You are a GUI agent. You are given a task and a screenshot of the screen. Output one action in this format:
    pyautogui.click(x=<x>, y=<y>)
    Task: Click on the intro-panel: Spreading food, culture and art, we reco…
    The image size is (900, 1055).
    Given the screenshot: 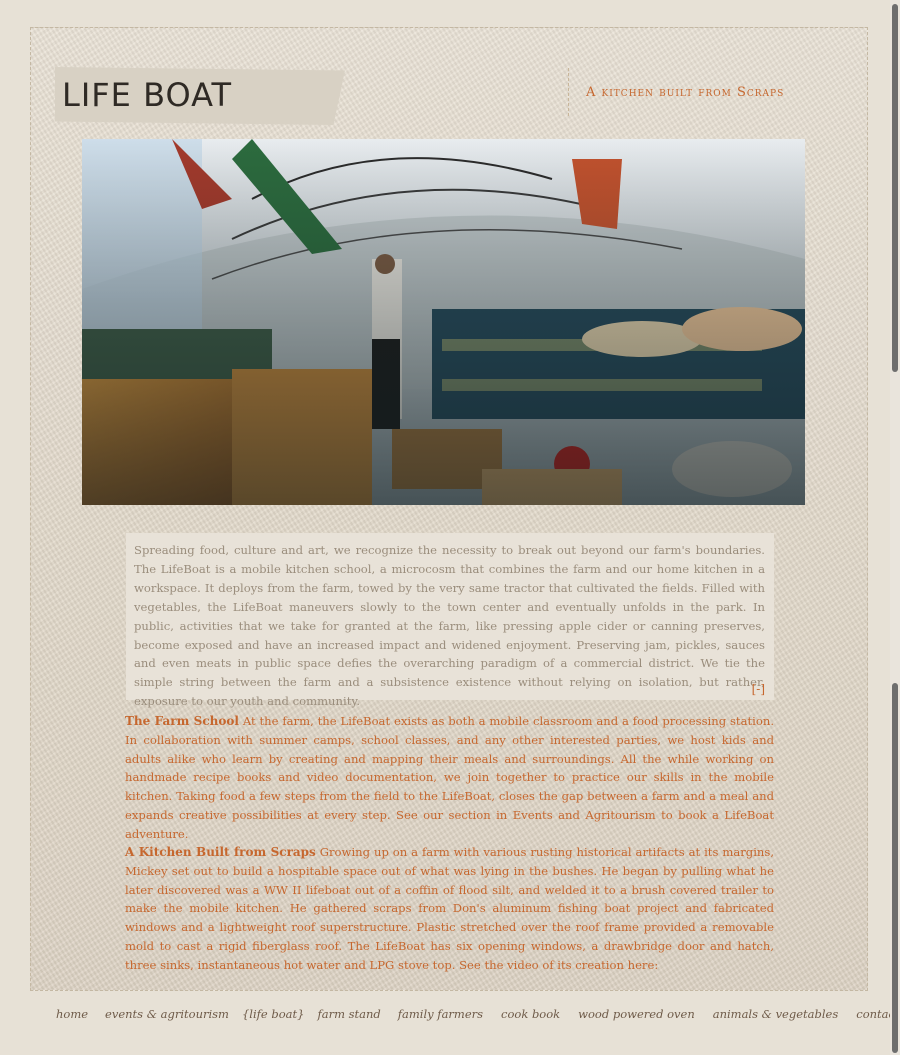 What is the action you would take?
    pyautogui.click(x=450, y=620)
    